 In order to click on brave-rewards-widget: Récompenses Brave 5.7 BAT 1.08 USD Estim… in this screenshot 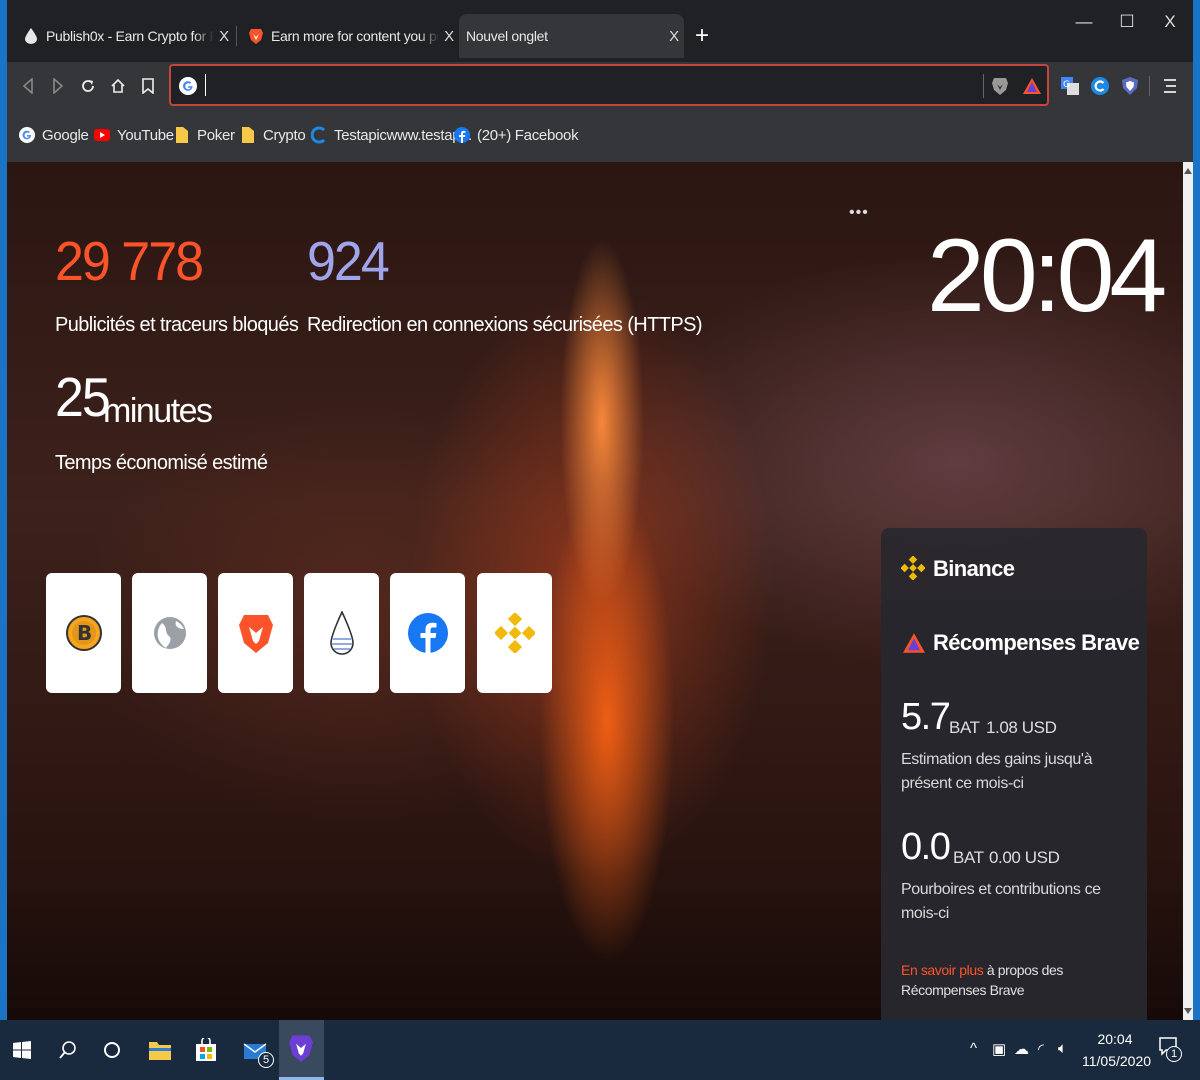, I will do `click(1014, 810)`.